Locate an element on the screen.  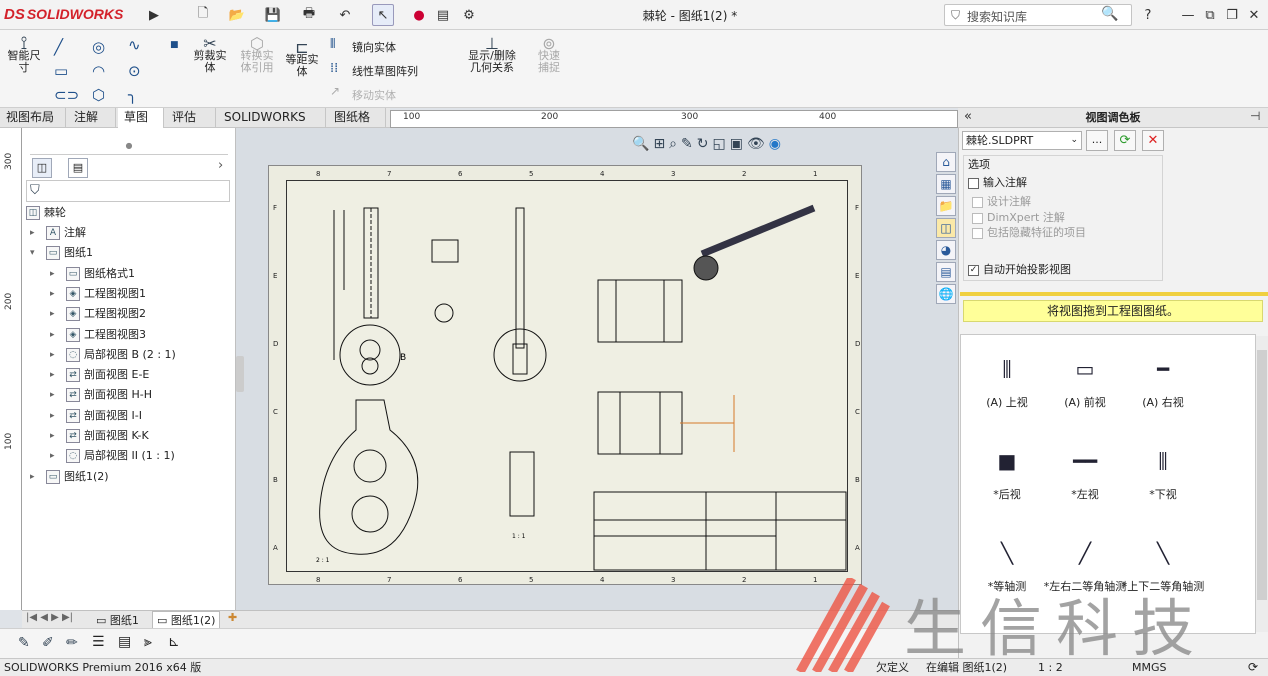
tab-3: 评估 is located at coordinates (191, 118).